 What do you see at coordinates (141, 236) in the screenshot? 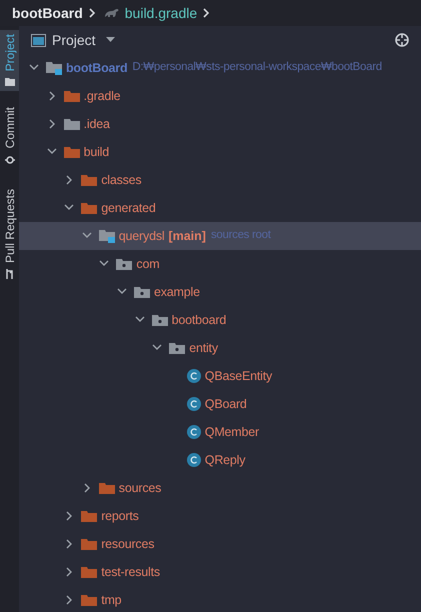
I see `file-name: querydsl` at bounding box center [141, 236].